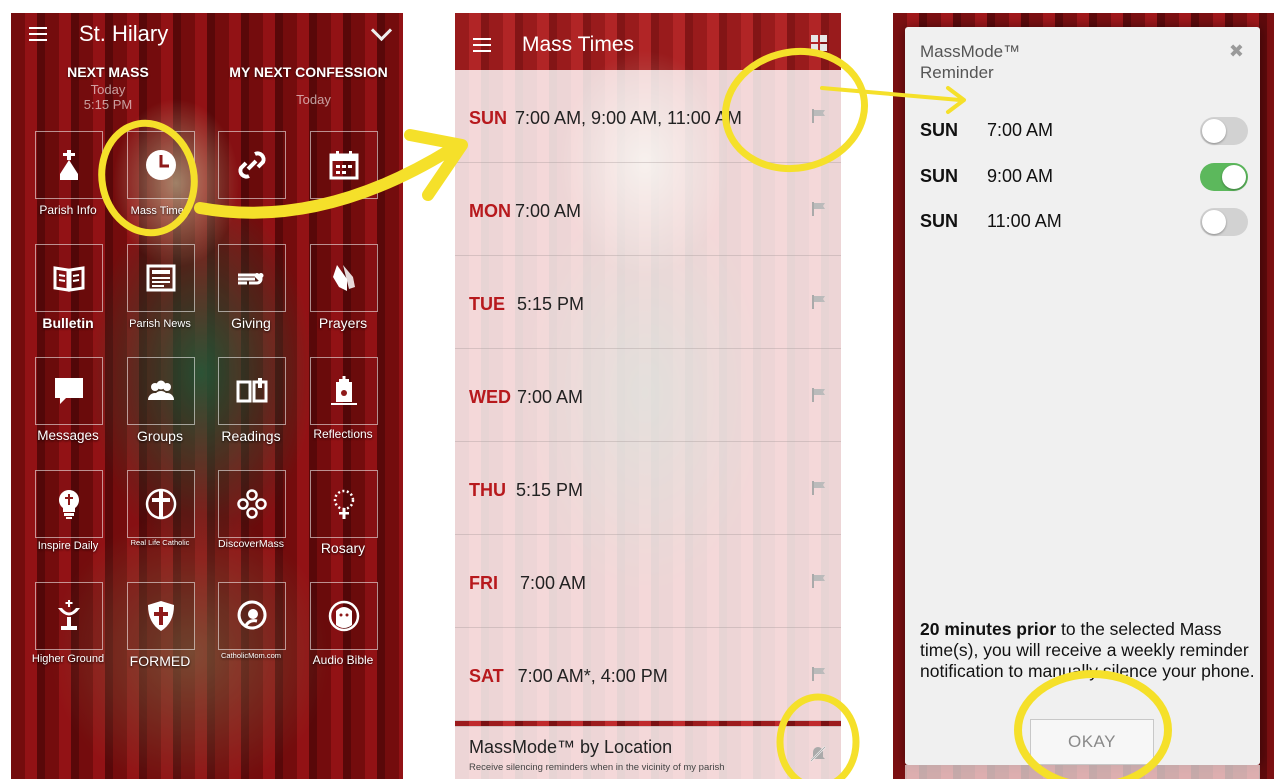 The height and width of the screenshot is (779, 1274). I want to click on tile-label-mass-times: Mass Times, so click(160, 211).